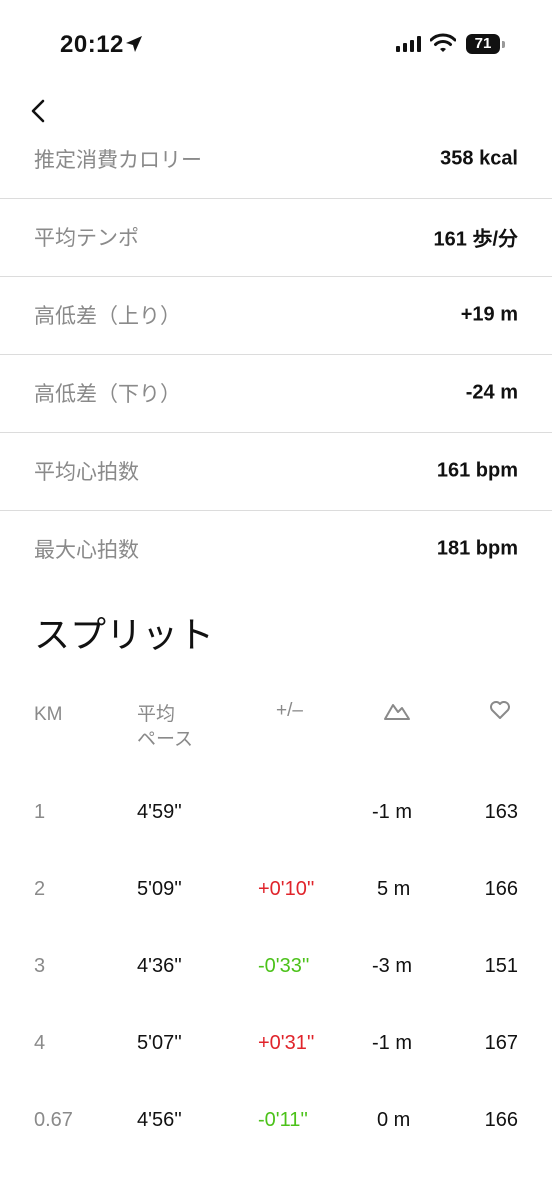 This screenshot has width=552, height=1200. I want to click on split-pace: 4'56'', so click(159, 1120).